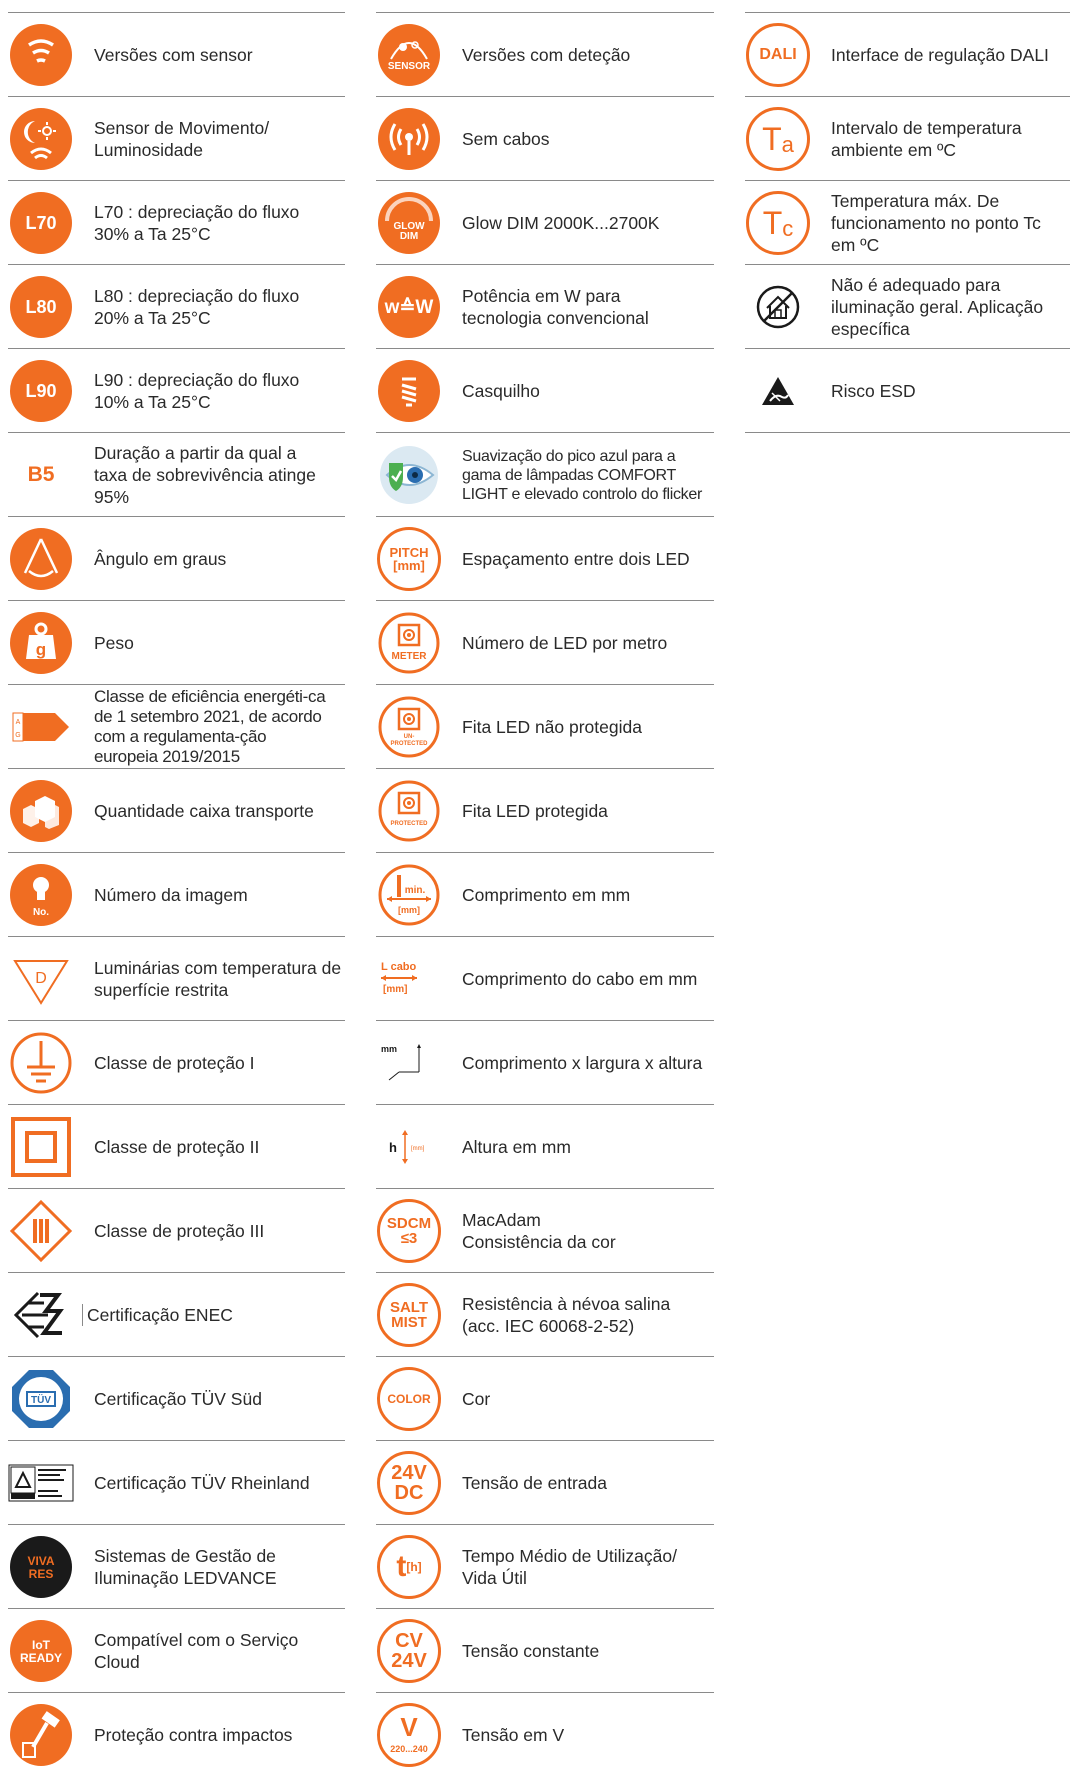  Describe the element at coordinates (409, 1735) in the screenshot. I see `voltage-icon: V 220...240` at that location.